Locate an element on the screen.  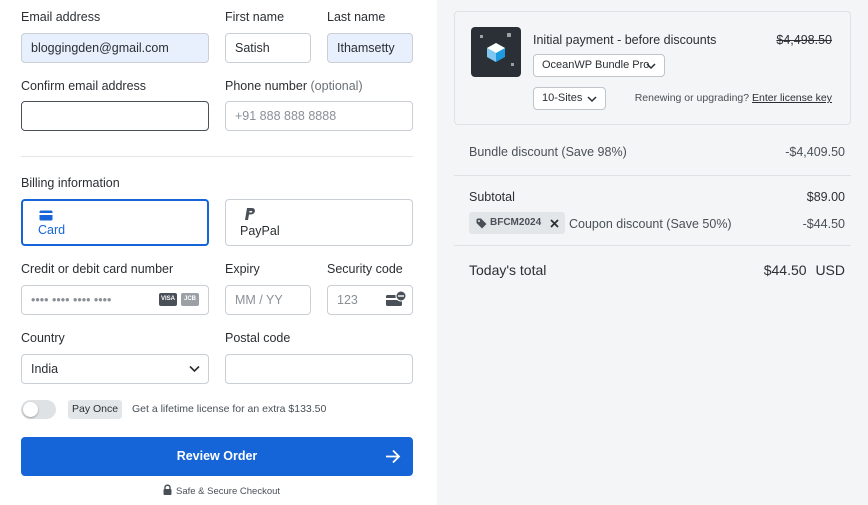
total-amount: $44.50 USD is located at coordinates (804, 270).